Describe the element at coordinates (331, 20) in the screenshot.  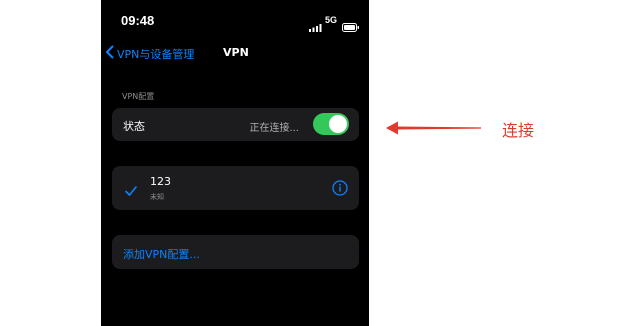
I see `network-label: 5G` at that location.